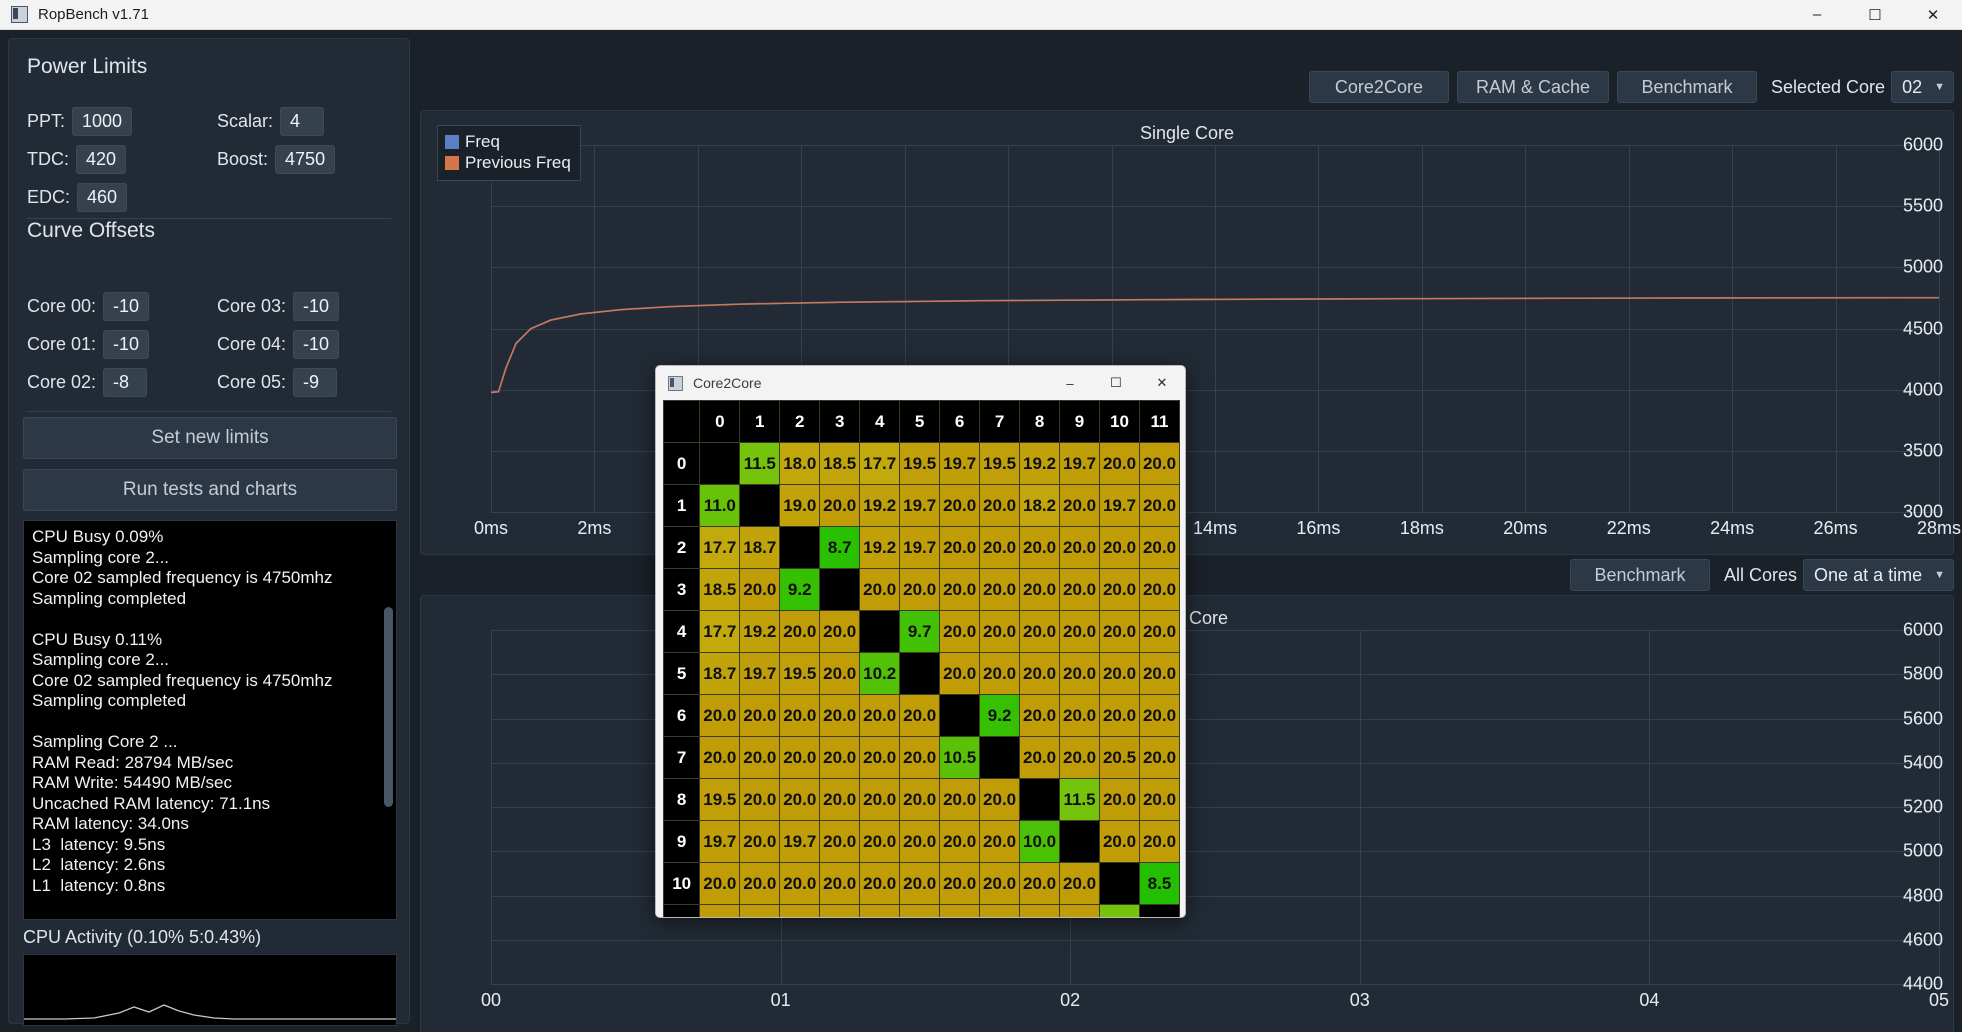 The height and width of the screenshot is (1032, 1962). What do you see at coordinates (1080, 799) in the screenshot?
I see `matrix-cell-8-9: 11.5` at bounding box center [1080, 799].